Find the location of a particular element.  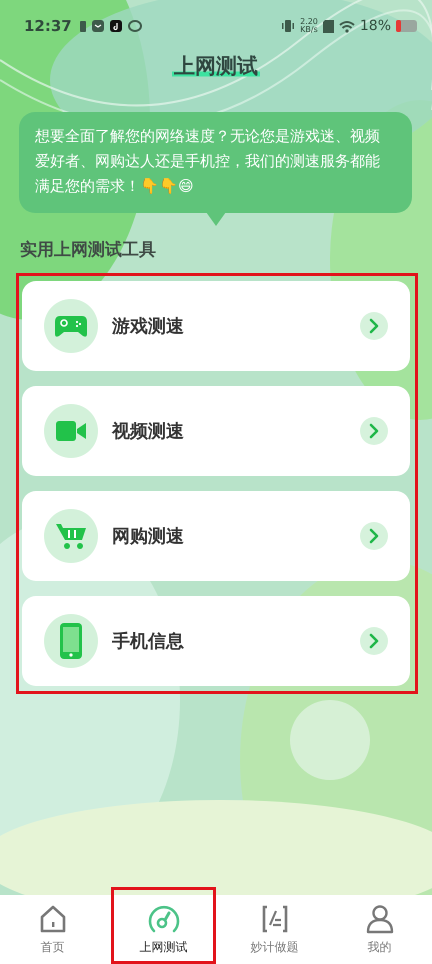

battery-icon is located at coordinates (407, 26).